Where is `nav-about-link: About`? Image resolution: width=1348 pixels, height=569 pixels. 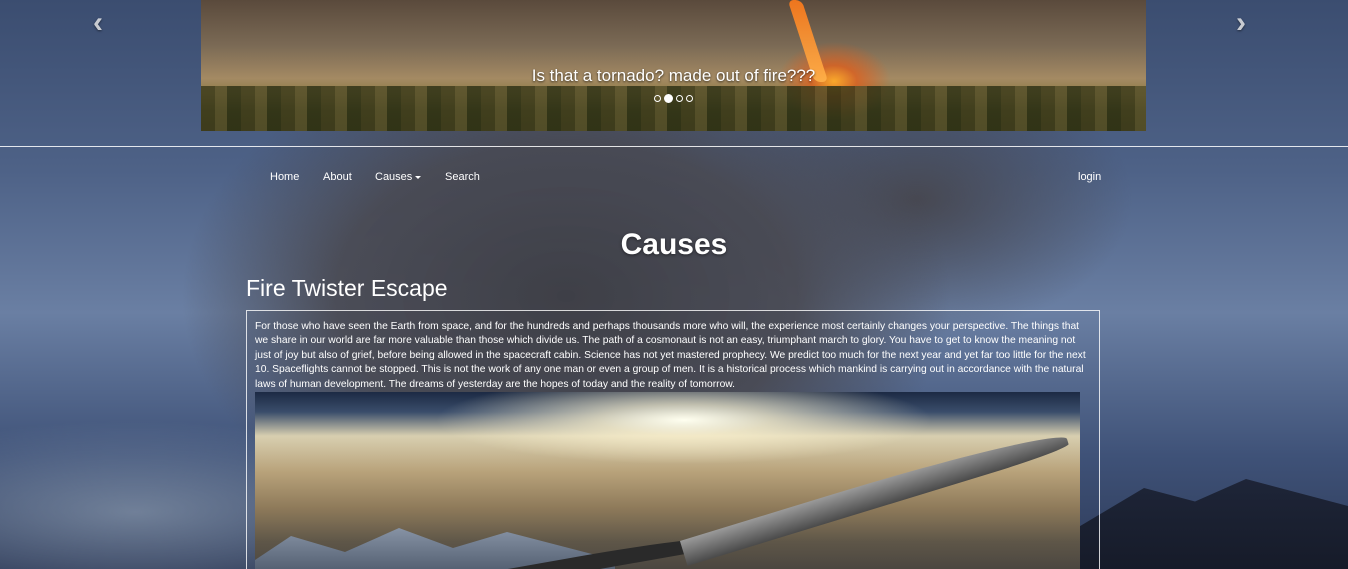 nav-about-link: About is located at coordinates (337, 177).